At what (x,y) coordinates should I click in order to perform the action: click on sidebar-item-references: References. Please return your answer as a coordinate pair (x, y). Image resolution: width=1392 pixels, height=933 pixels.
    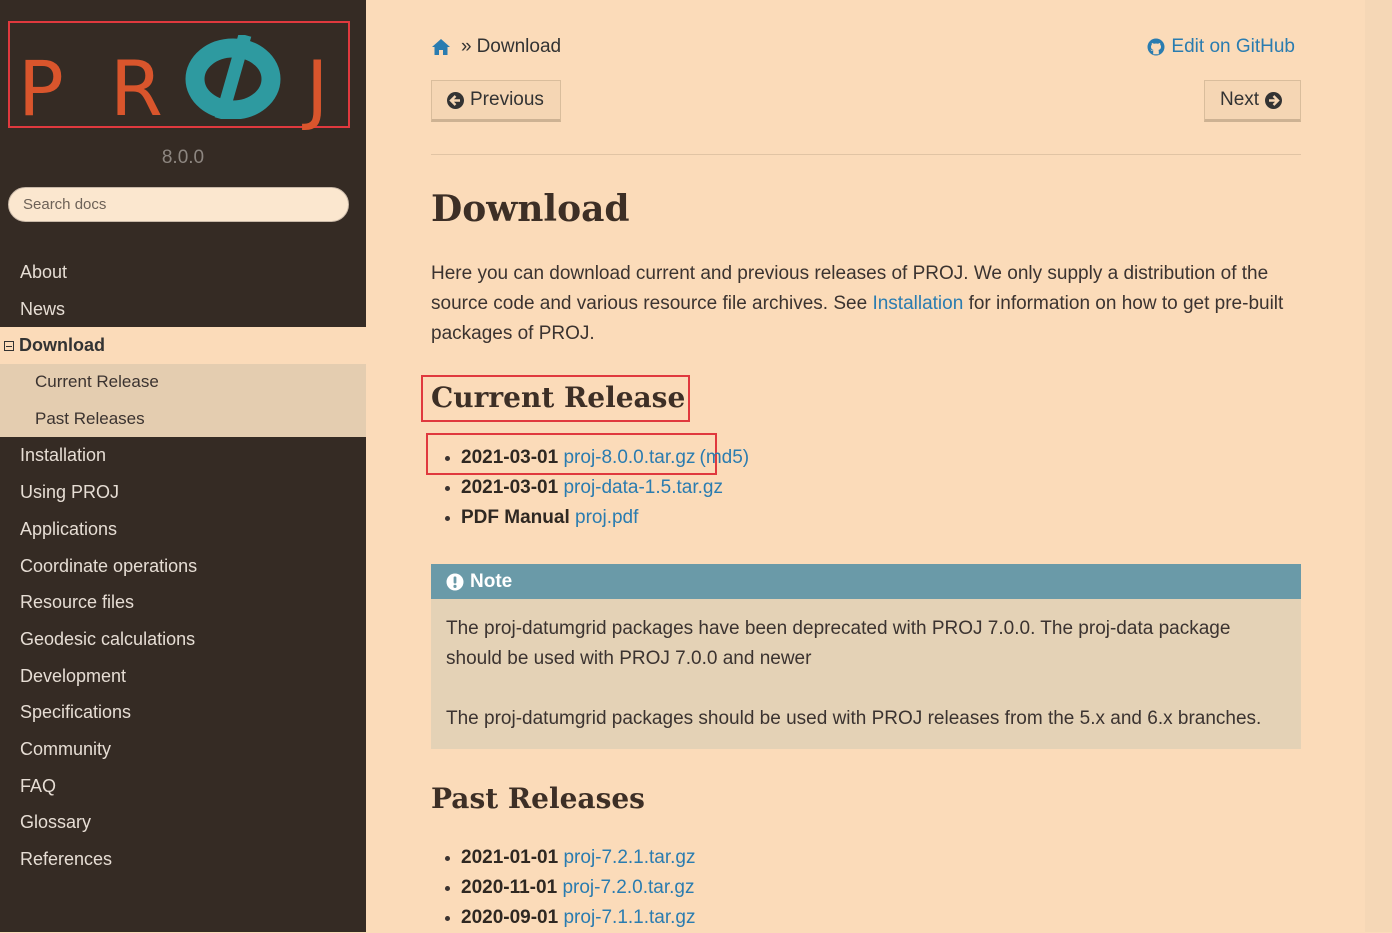
    Looking at the image, I should click on (183, 859).